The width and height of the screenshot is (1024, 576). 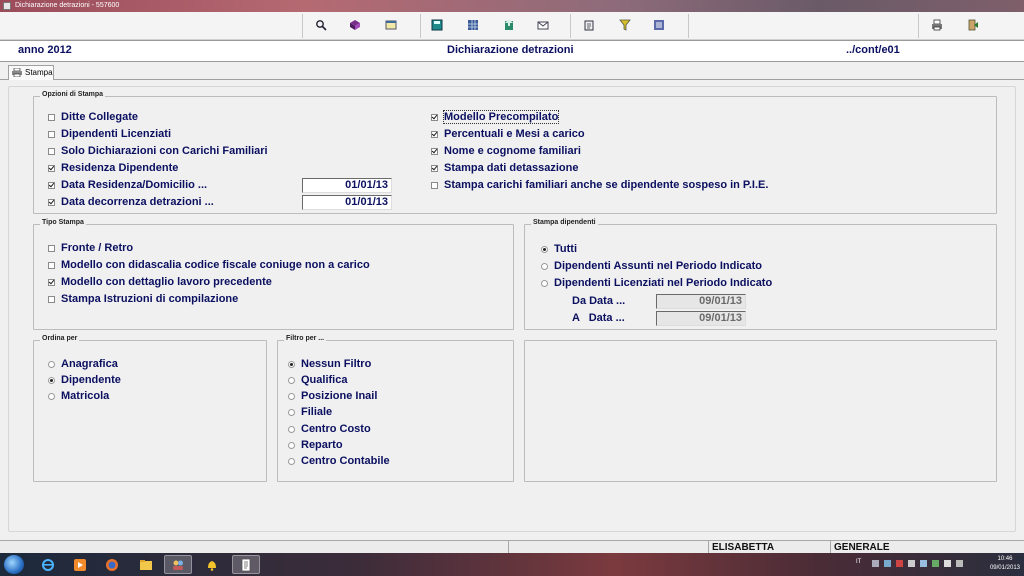 What do you see at coordinates (329, 364) in the screenshot?
I see `radio-nessun-filtro: Nessun Filtro` at bounding box center [329, 364].